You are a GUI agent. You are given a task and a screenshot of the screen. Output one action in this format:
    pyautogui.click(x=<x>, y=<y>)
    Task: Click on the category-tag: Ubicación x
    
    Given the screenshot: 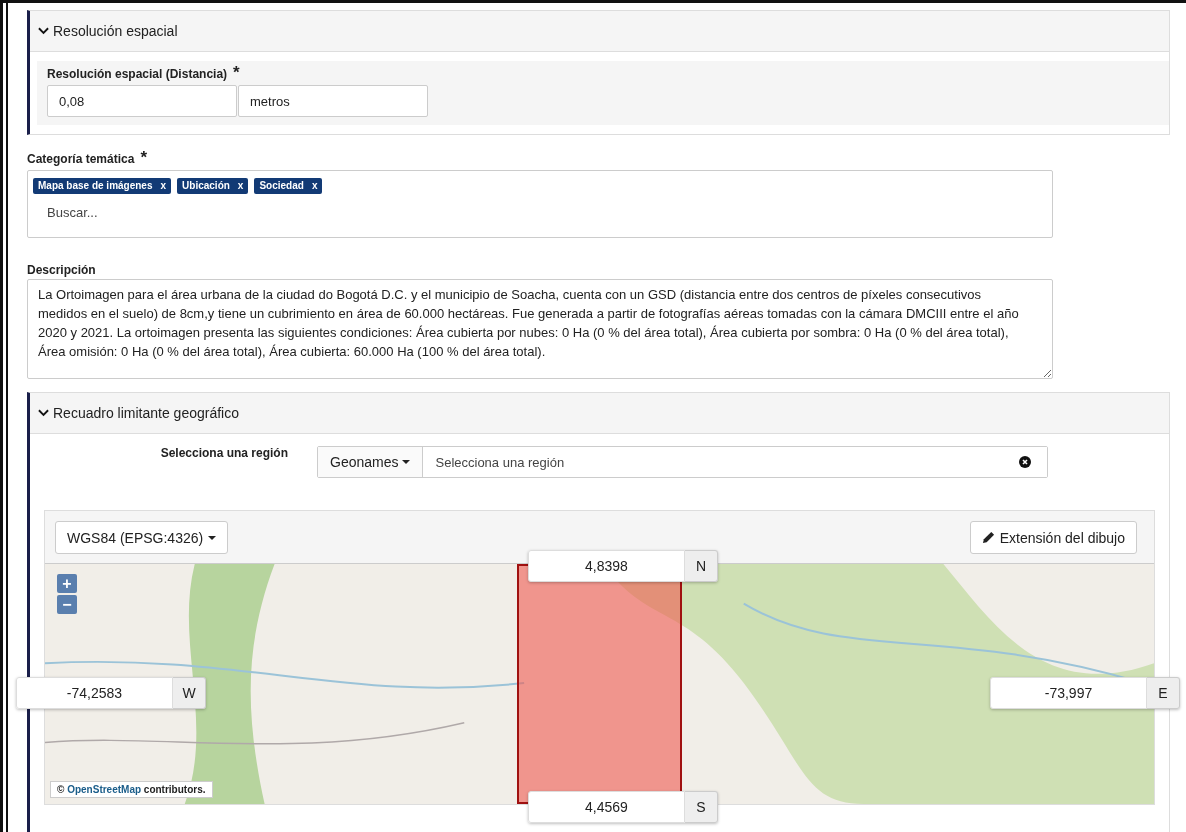 What is the action you would take?
    pyautogui.click(x=213, y=186)
    